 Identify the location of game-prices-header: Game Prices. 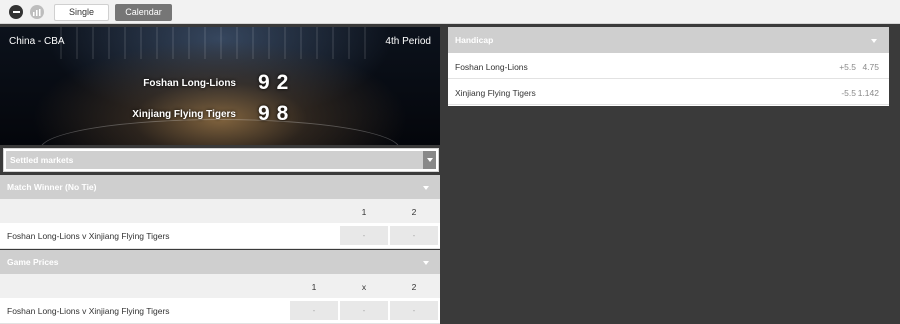
(220, 262).